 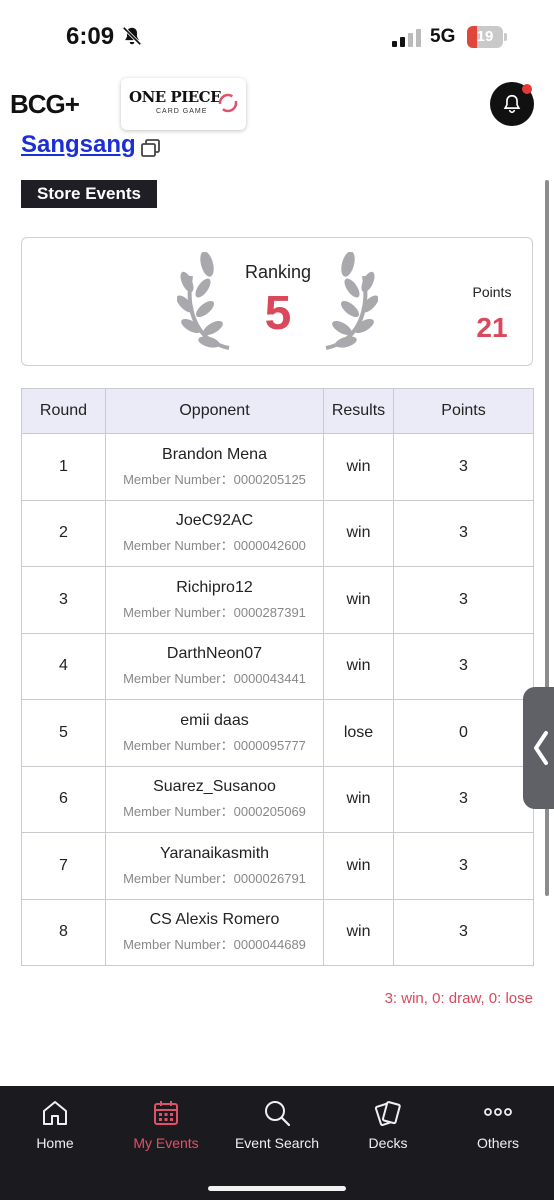 What do you see at coordinates (278, 1114) in the screenshot?
I see `search-icon` at bounding box center [278, 1114].